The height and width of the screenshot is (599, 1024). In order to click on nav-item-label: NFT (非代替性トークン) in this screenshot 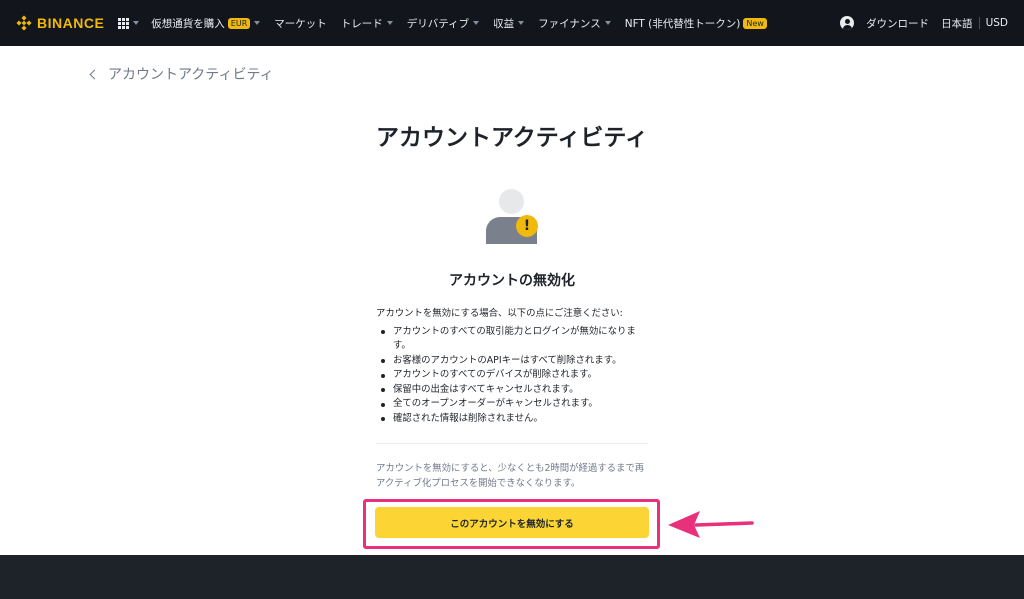, I will do `click(682, 23)`.